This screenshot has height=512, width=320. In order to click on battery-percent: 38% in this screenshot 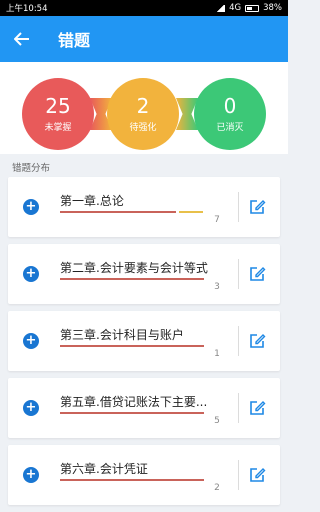, I will do `click(272, 8)`.